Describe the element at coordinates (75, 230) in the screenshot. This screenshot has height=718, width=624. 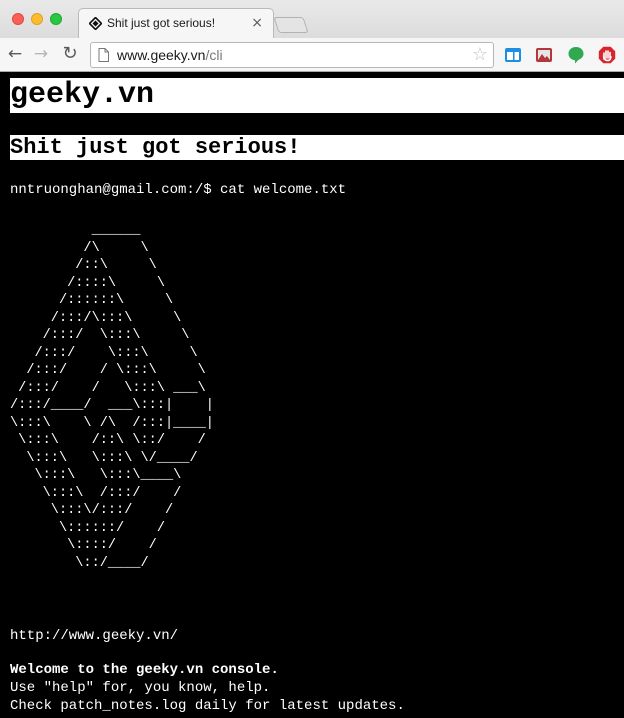
I see `ascii-art-line: ______` at that location.